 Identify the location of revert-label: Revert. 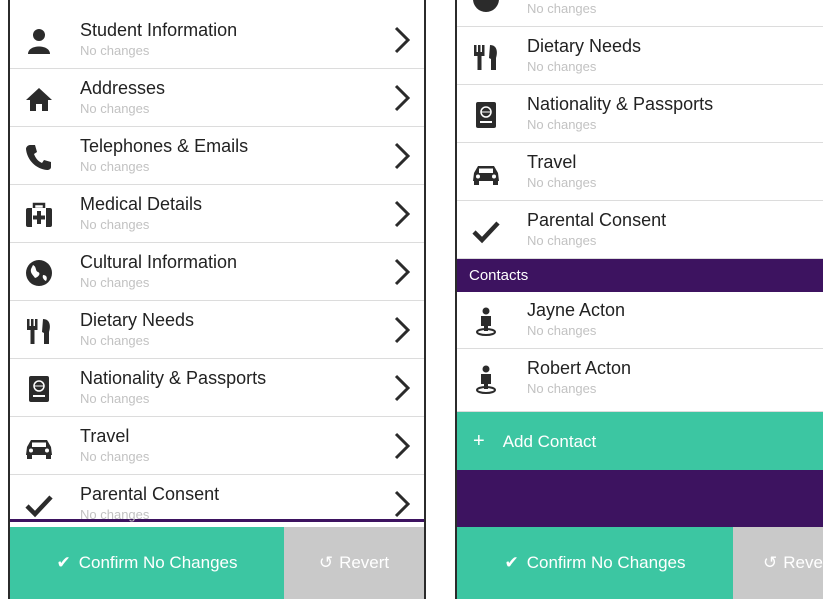
(364, 562).